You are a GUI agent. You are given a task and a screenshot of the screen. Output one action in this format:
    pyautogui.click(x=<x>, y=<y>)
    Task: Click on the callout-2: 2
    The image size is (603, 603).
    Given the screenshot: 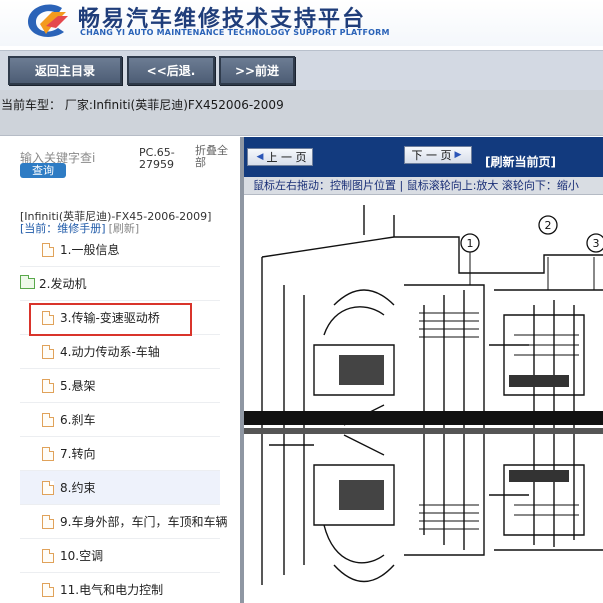 What is the action you would take?
    pyautogui.click(x=548, y=225)
    